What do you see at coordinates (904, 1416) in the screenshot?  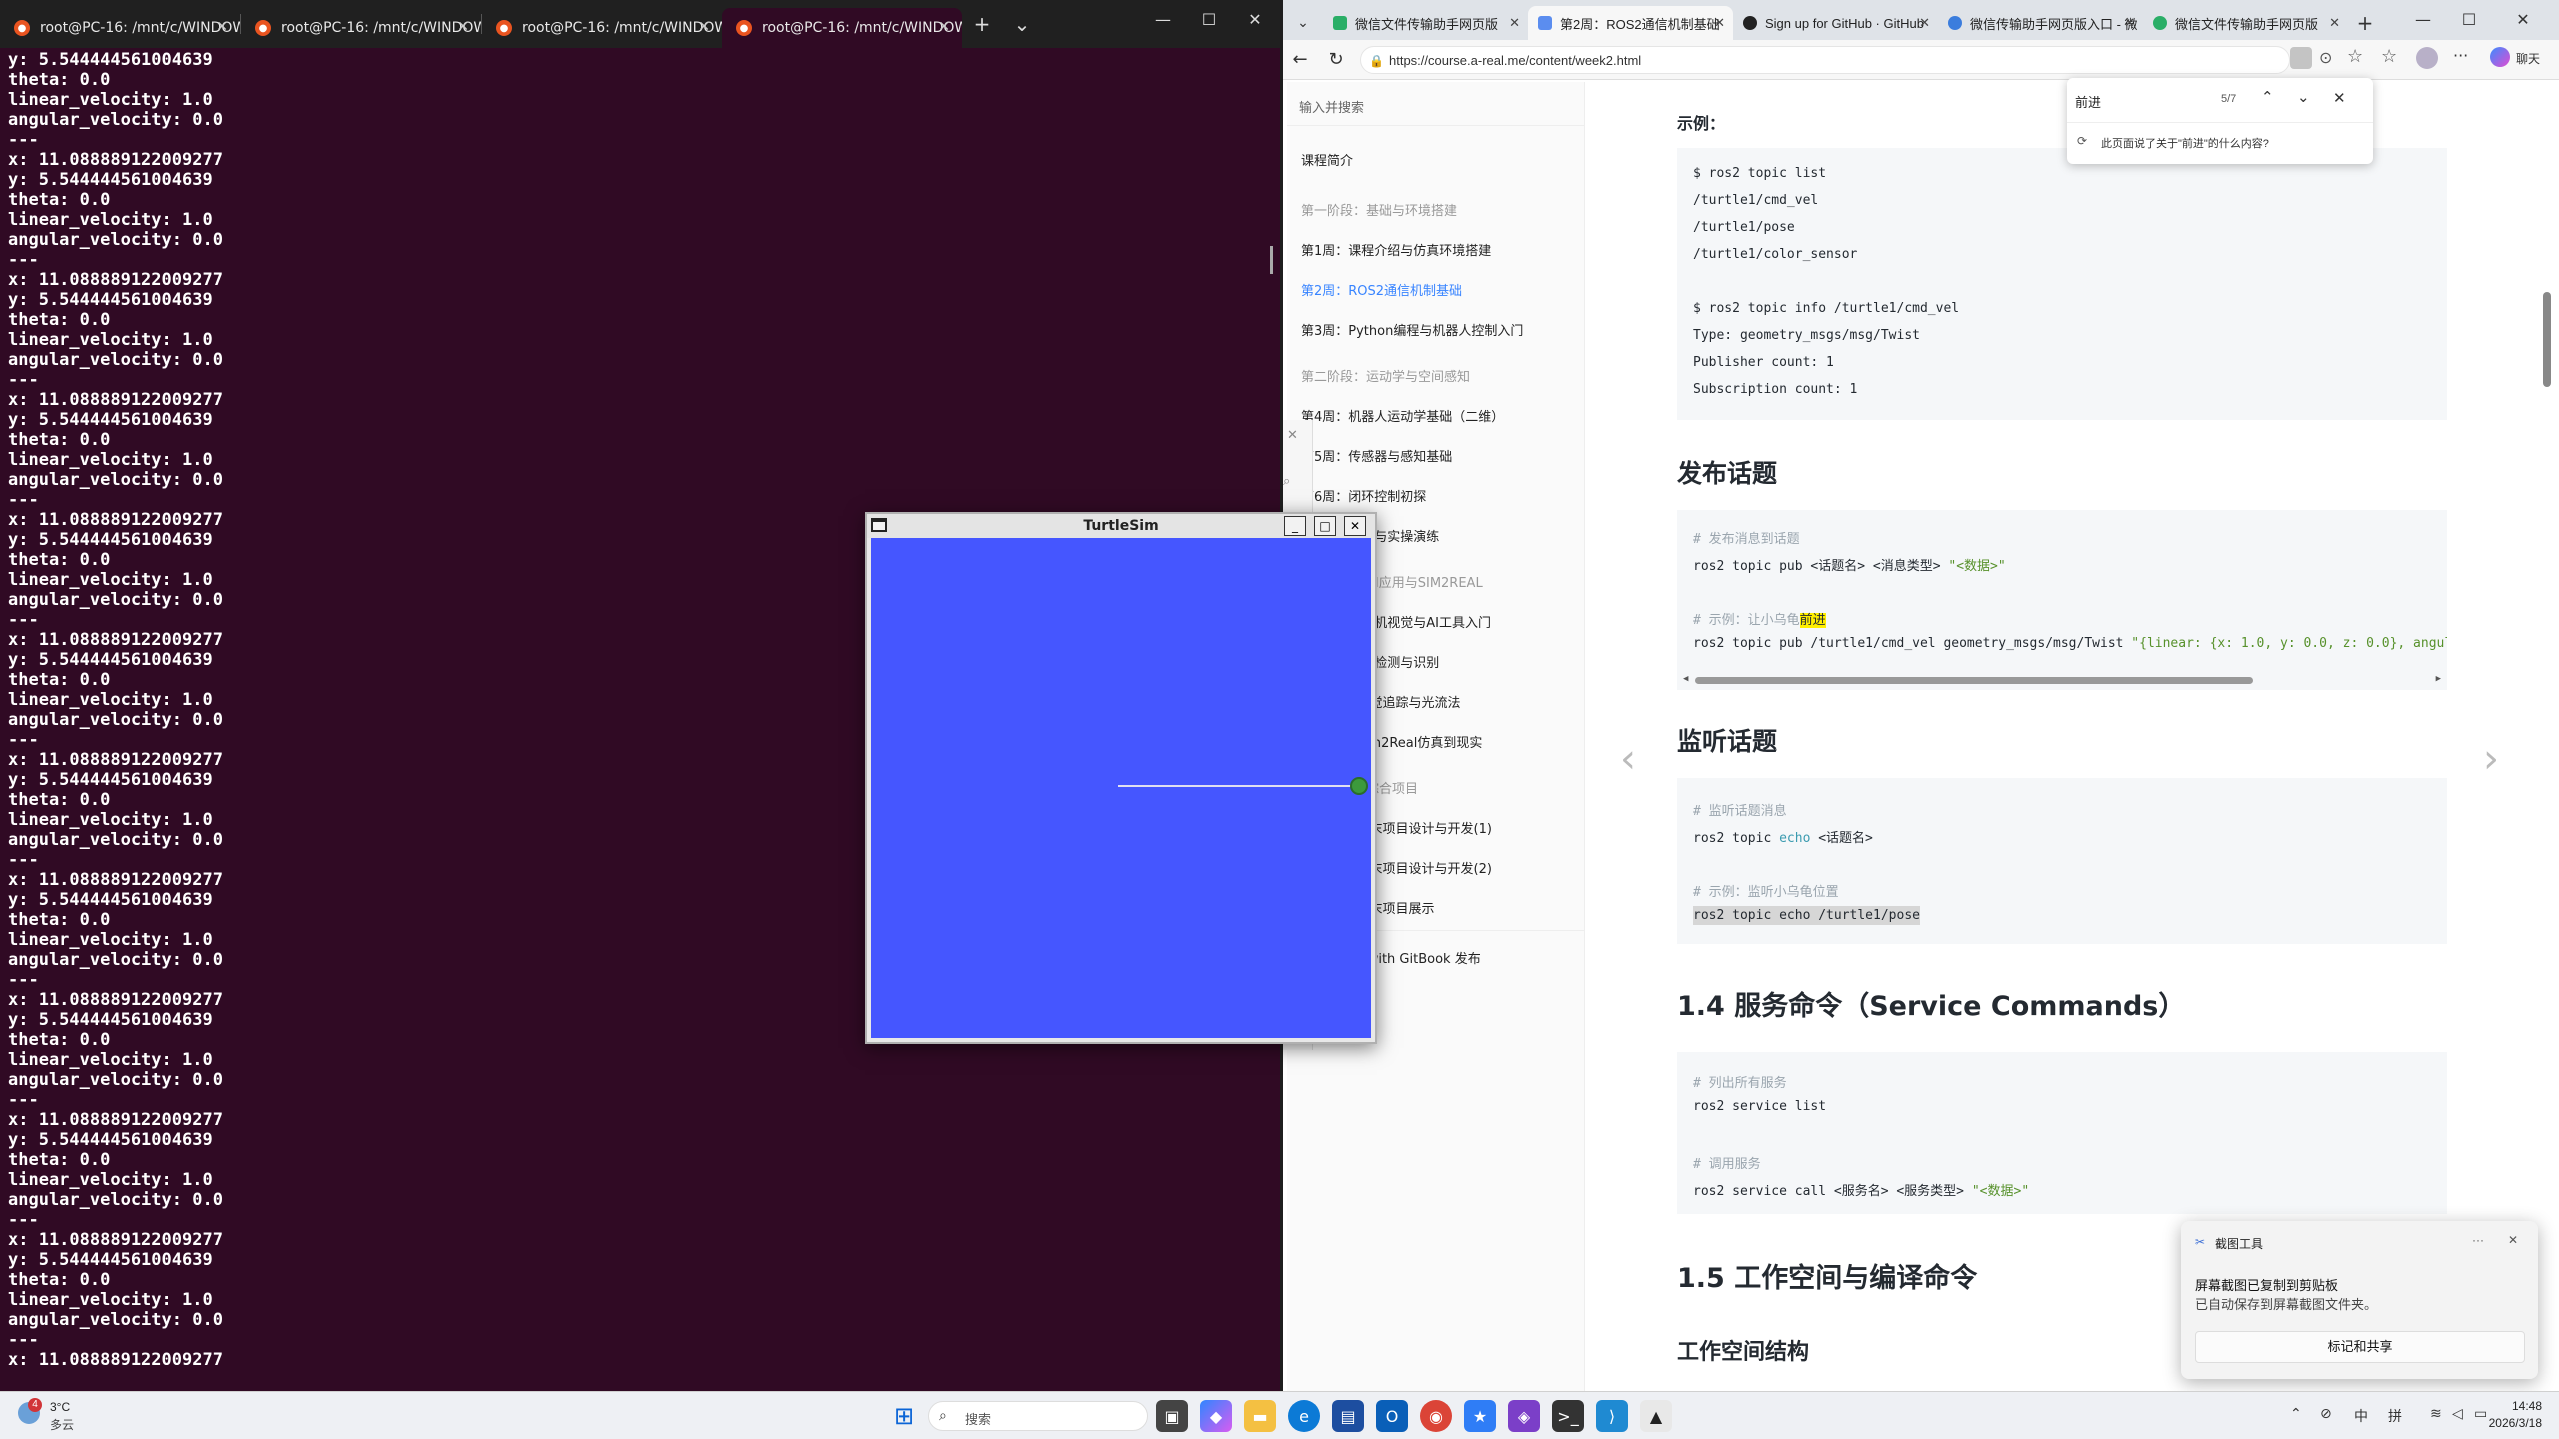 I see `start-button: ⊞` at bounding box center [904, 1416].